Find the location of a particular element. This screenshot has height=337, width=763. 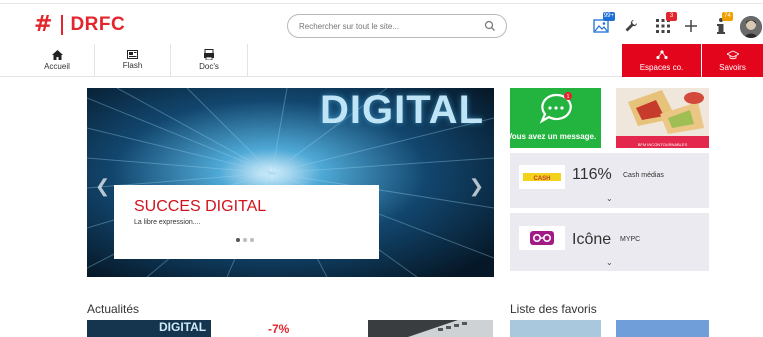

top-divider is located at coordinates (381, 3).